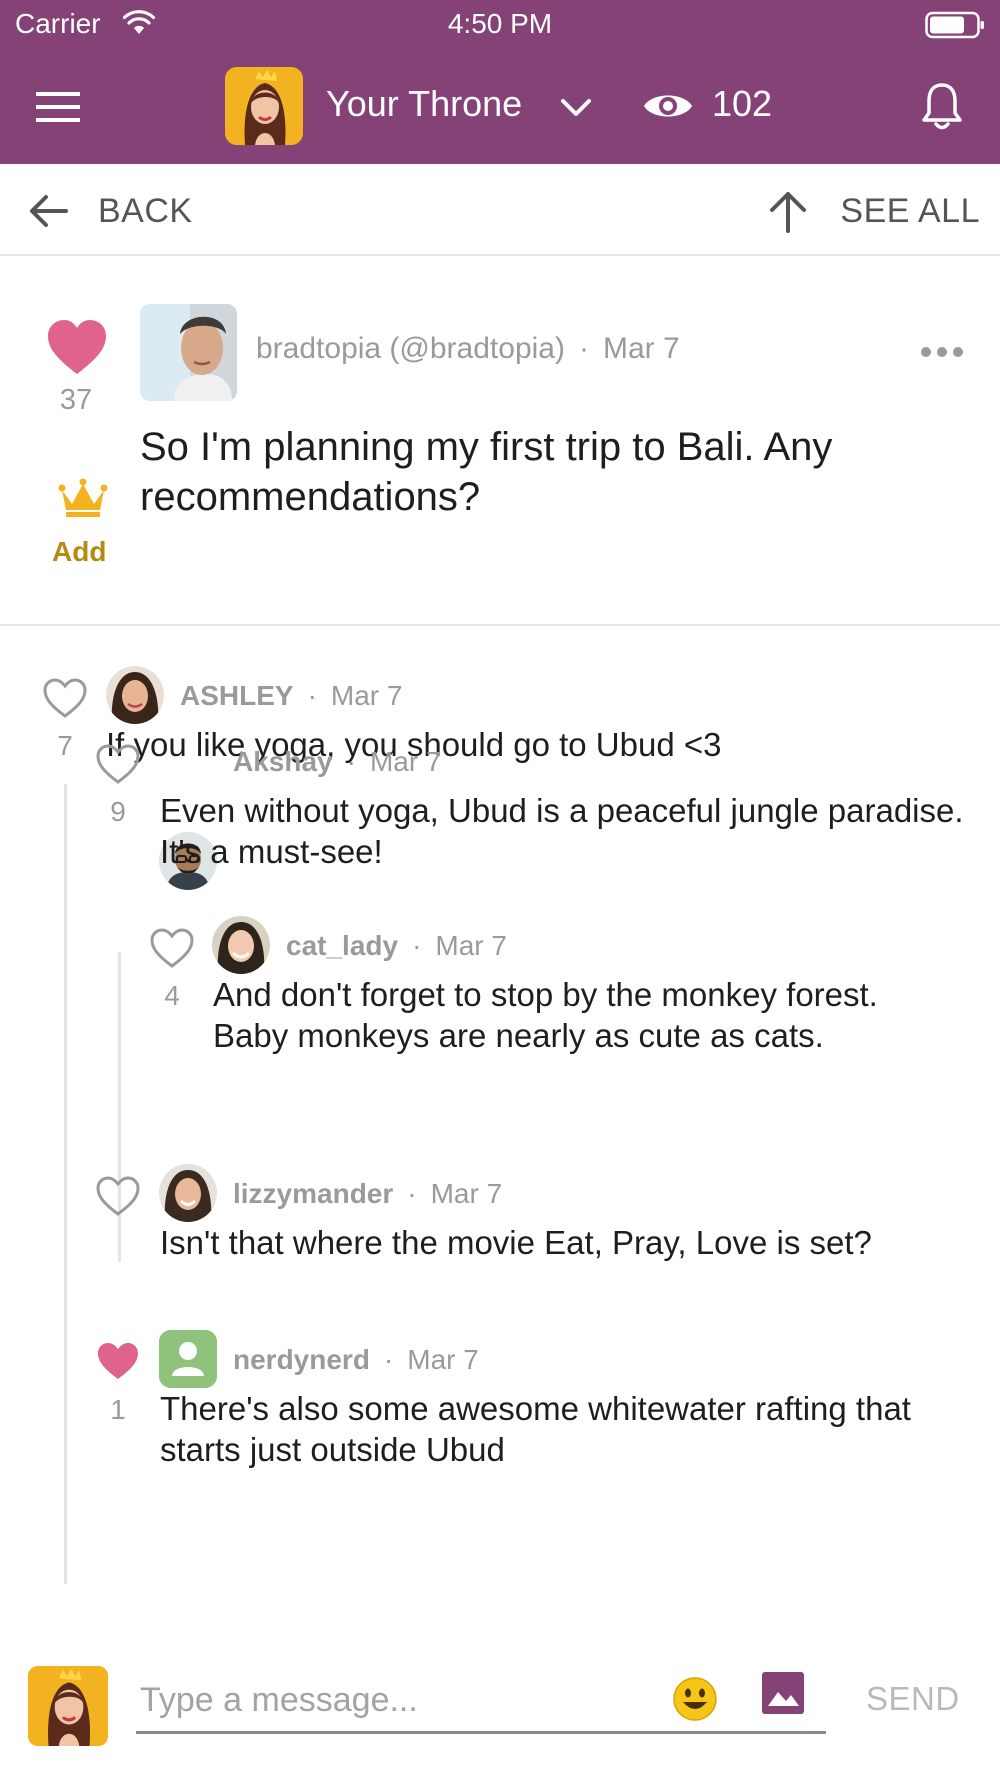 The image size is (1000, 1778). Describe the element at coordinates (695, 1699) in the screenshot. I see `emoji-icon` at that location.